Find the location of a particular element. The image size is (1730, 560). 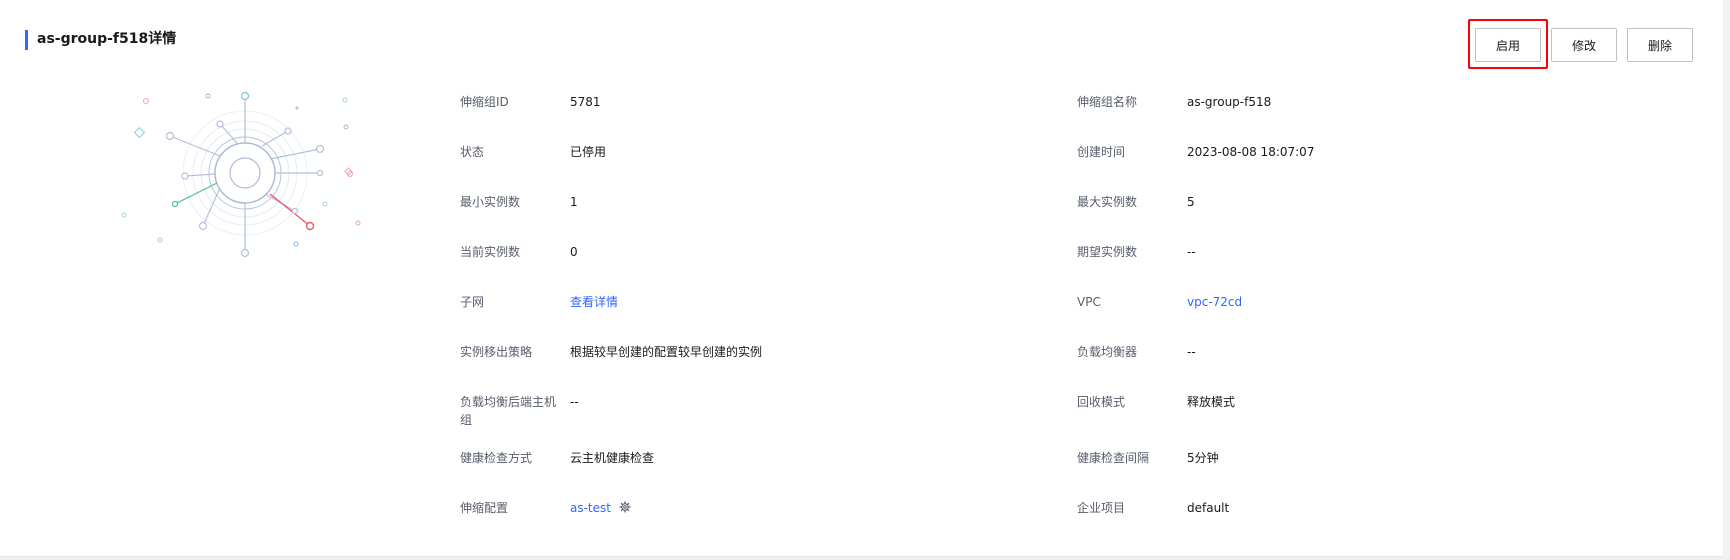

subnet-details-link: 查看详情 is located at coordinates (594, 302).